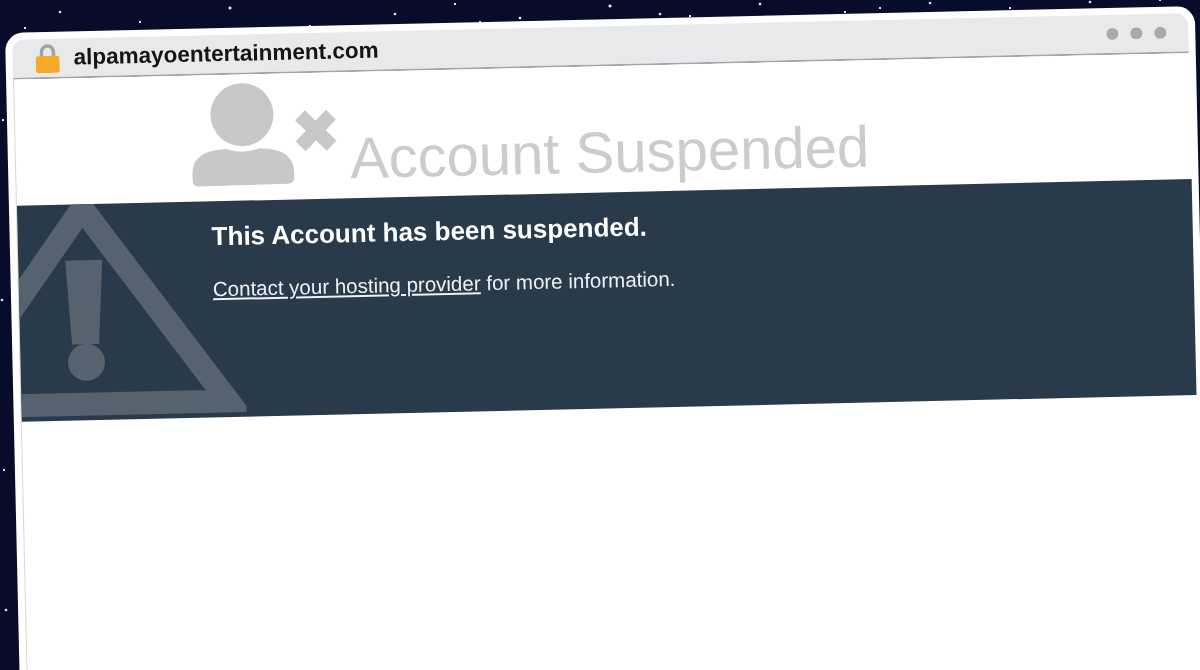  Describe the element at coordinates (429, 232) in the screenshot. I see `banner-title: This Account has been suspended.` at that location.